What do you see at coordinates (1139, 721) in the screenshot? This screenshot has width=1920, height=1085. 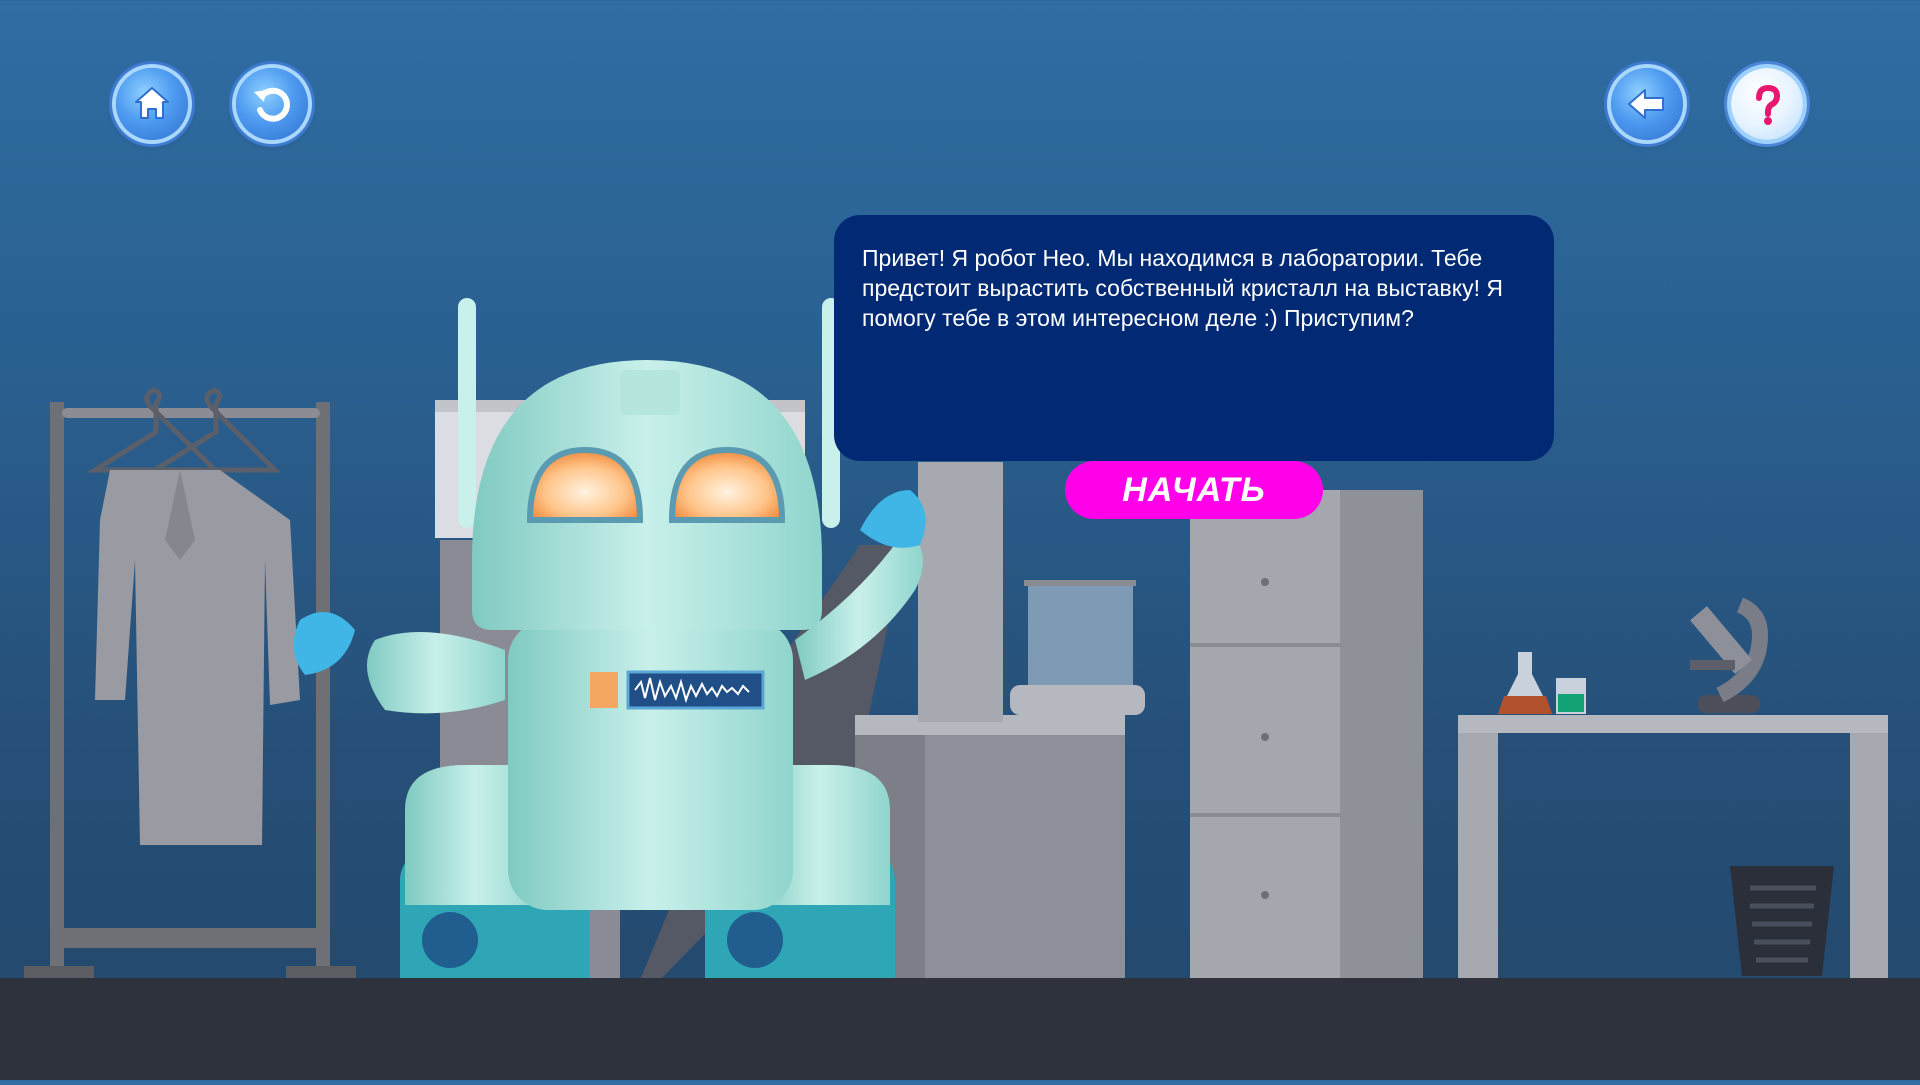 I see `lab-desk` at bounding box center [1139, 721].